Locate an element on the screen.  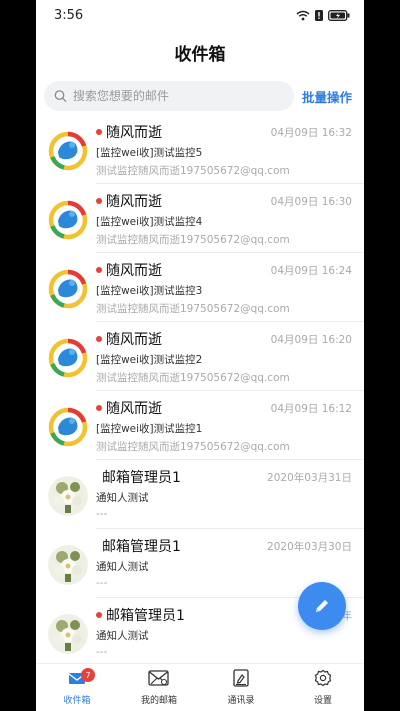
tab-inbox: 收件箱 7 is located at coordinates (77, 687).